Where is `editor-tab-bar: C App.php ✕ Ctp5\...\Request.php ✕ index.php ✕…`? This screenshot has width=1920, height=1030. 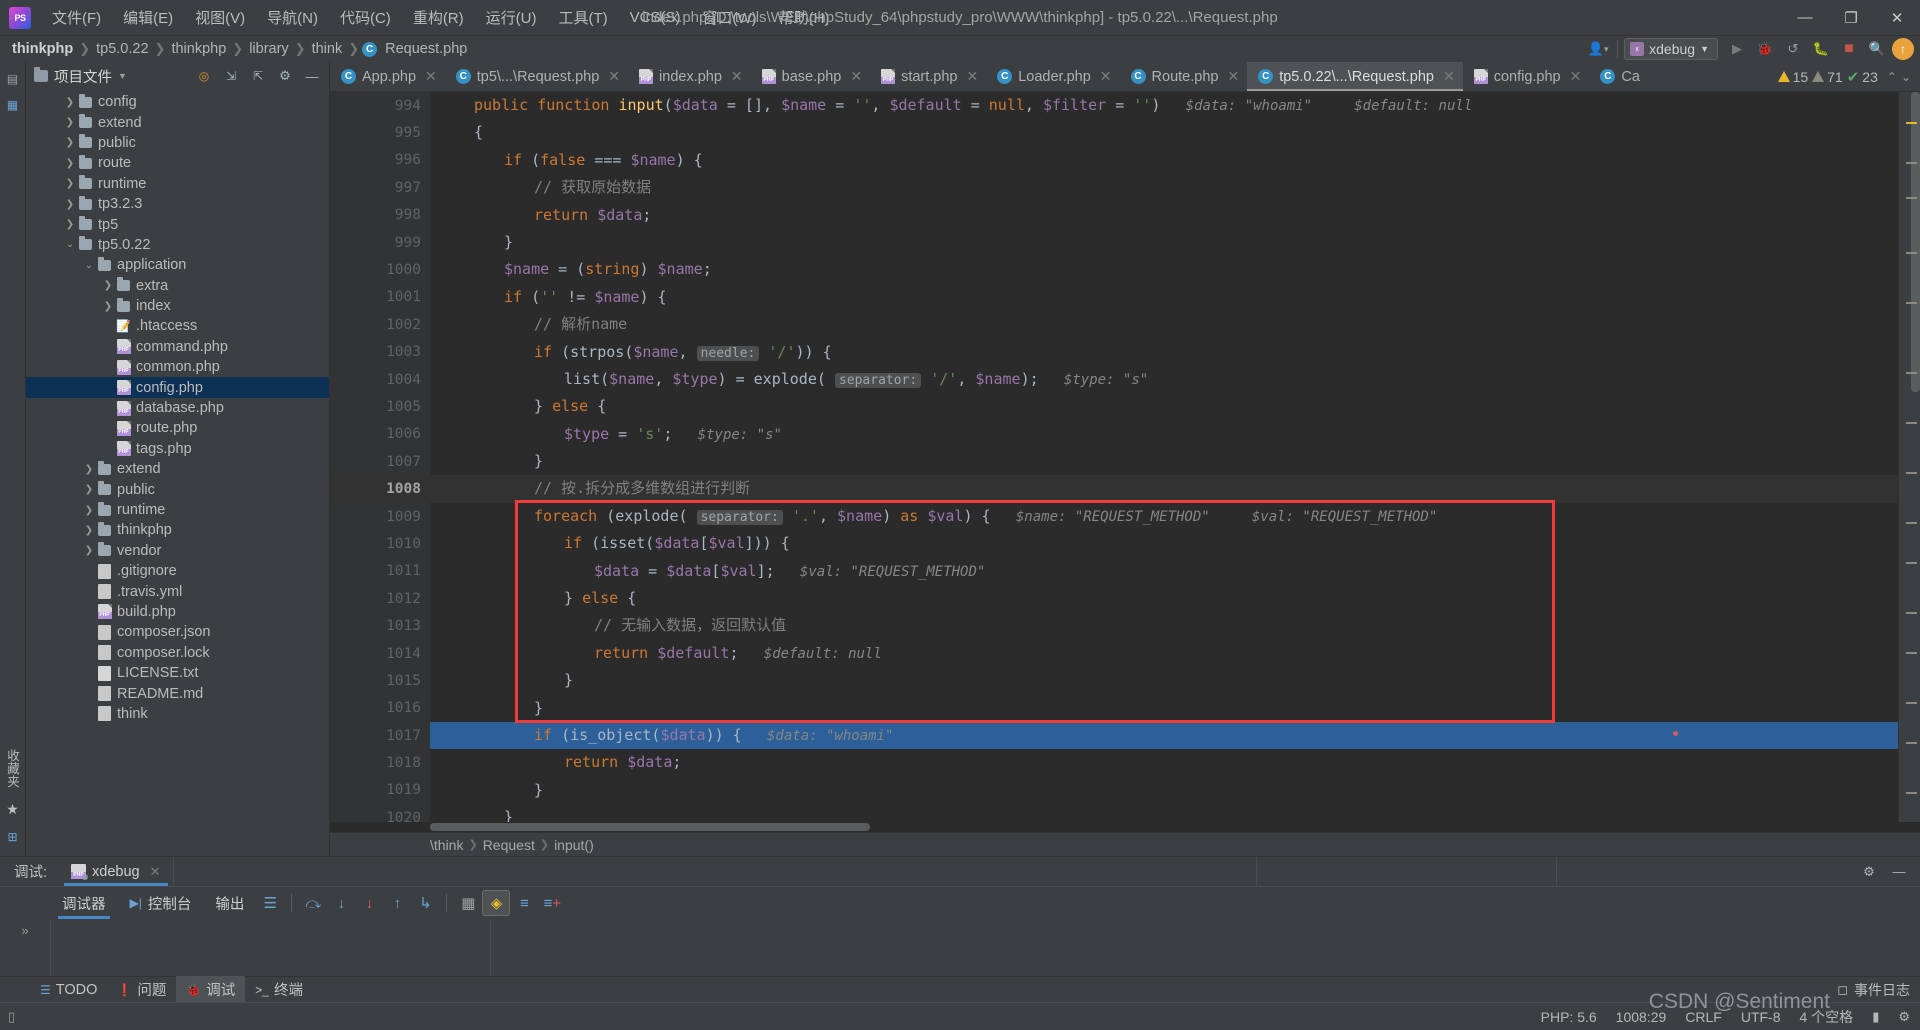
editor-tab-bar: C App.php ✕ Ctp5\...\Request.php ✕ index.php ✕… is located at coordinates (1125, 77).